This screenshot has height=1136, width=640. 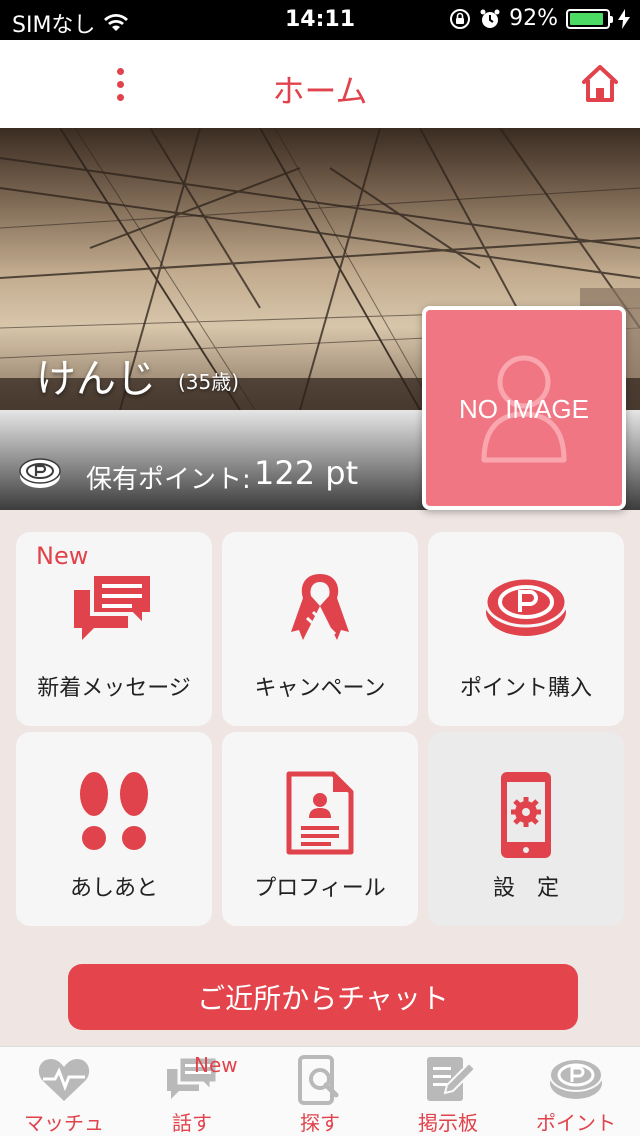 What do you see at coordinates (460, 18) in the screenshot?
I see `orientation-lock-icon` at bounding box center [460, 18].